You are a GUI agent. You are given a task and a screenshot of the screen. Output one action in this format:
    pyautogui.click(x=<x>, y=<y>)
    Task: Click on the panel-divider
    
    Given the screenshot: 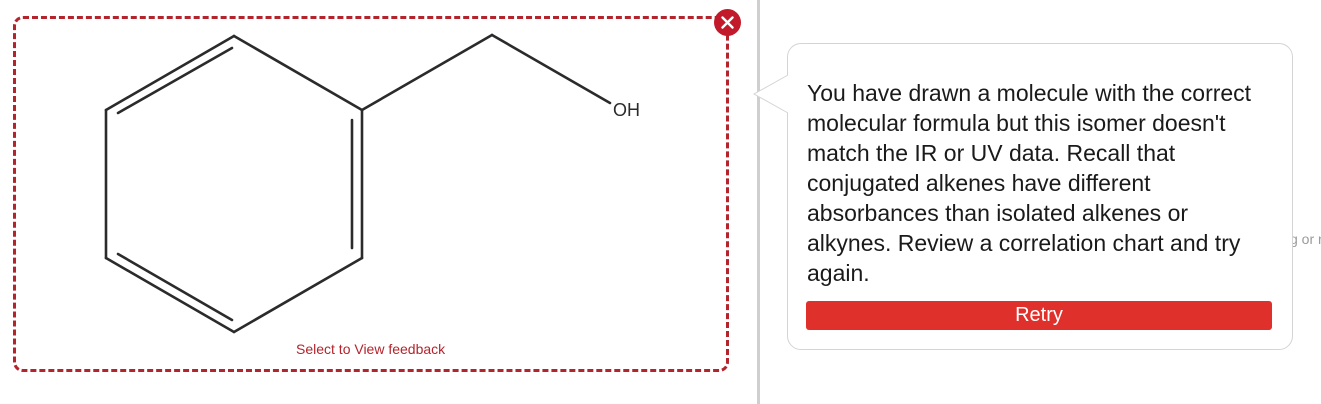 What is the action you would take?
    pyautogui.click(x=758, y=202)
    